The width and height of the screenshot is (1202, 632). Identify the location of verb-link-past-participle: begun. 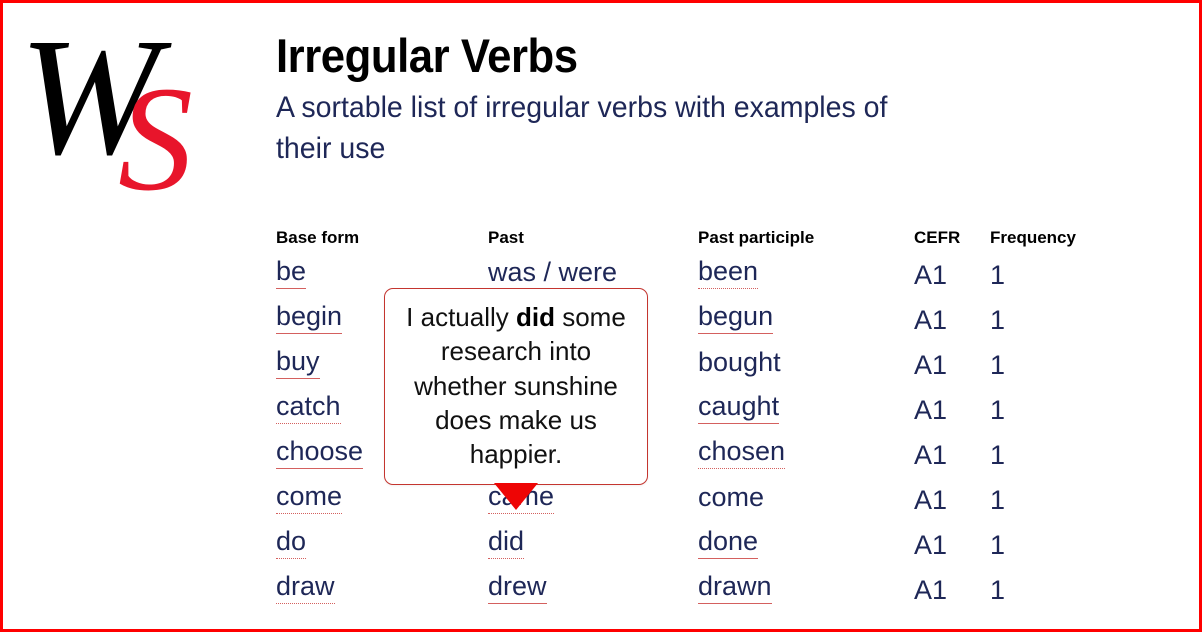
(736, 318).